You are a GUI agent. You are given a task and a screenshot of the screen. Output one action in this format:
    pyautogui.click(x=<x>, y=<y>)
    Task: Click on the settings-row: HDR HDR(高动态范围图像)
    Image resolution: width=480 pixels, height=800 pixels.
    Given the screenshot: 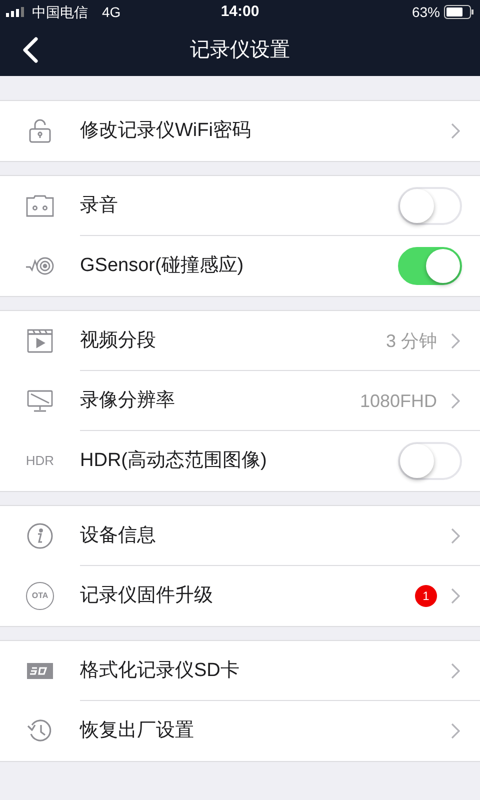 What is the action you would take?
    pyautogui.click(x=240, y=461)
    